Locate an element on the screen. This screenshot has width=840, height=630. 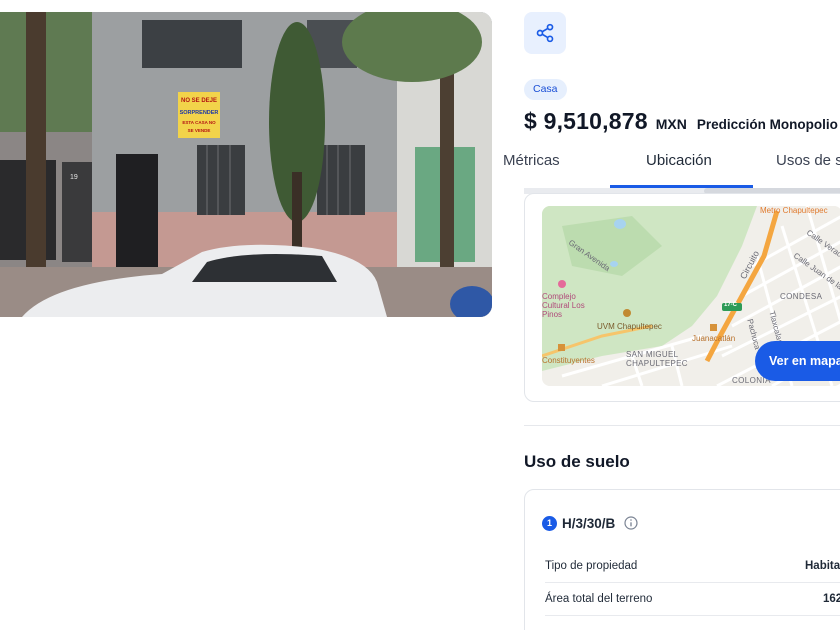
share-icon is located at coordinates (545, 33).